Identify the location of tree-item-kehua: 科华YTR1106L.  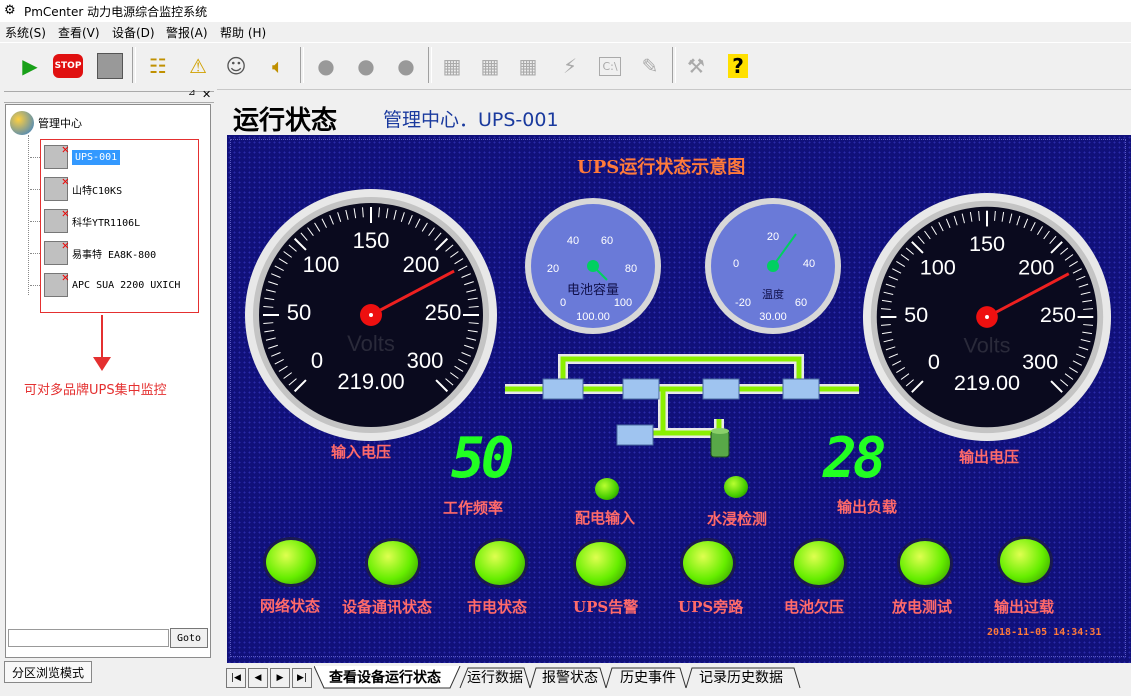
(85, 219).